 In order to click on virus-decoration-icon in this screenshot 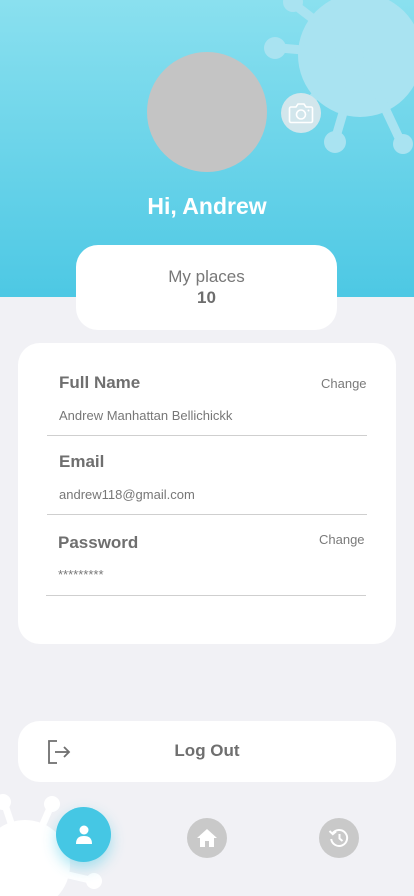, I will do `click(339, 77)`.